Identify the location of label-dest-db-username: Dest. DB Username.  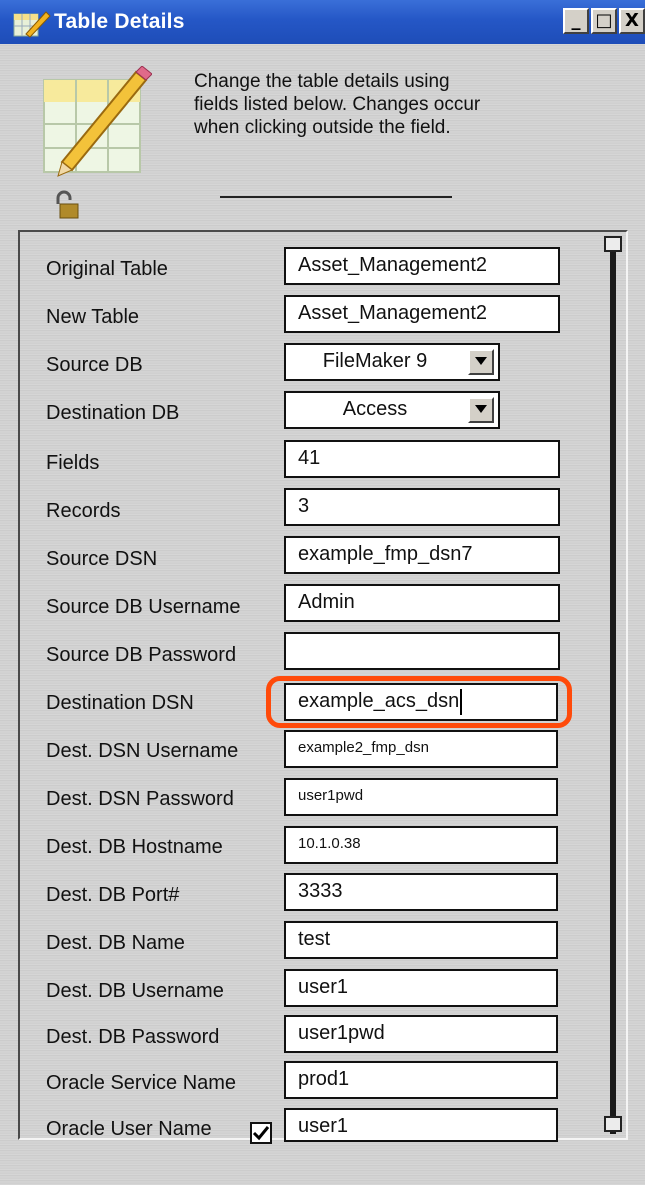
(135, 991).